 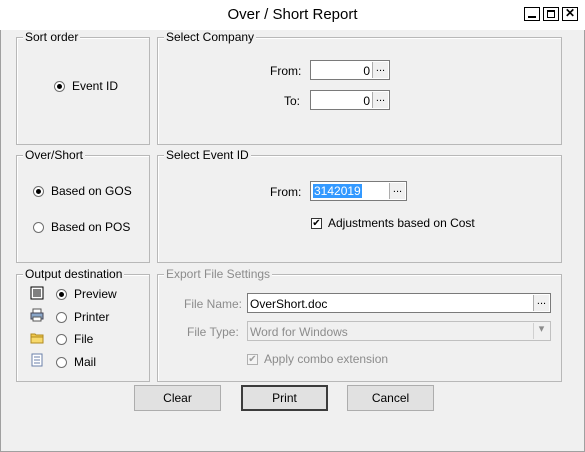 I want to click on radio-label: Preview, so click(x=95, y=294).